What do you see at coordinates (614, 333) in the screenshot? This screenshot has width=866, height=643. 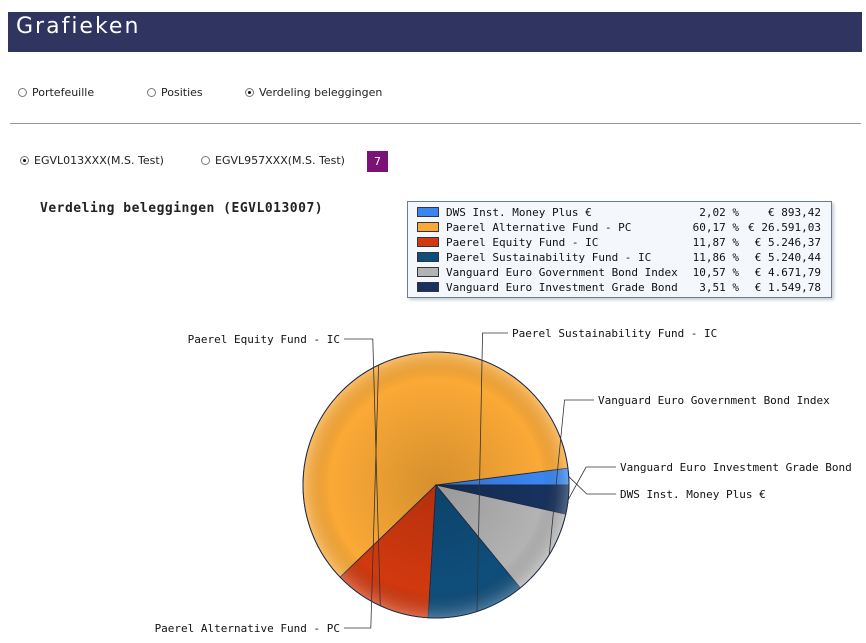 I see `slice-label: Paerel Sustainability Fund - IC` at bounding box center [614, 333].